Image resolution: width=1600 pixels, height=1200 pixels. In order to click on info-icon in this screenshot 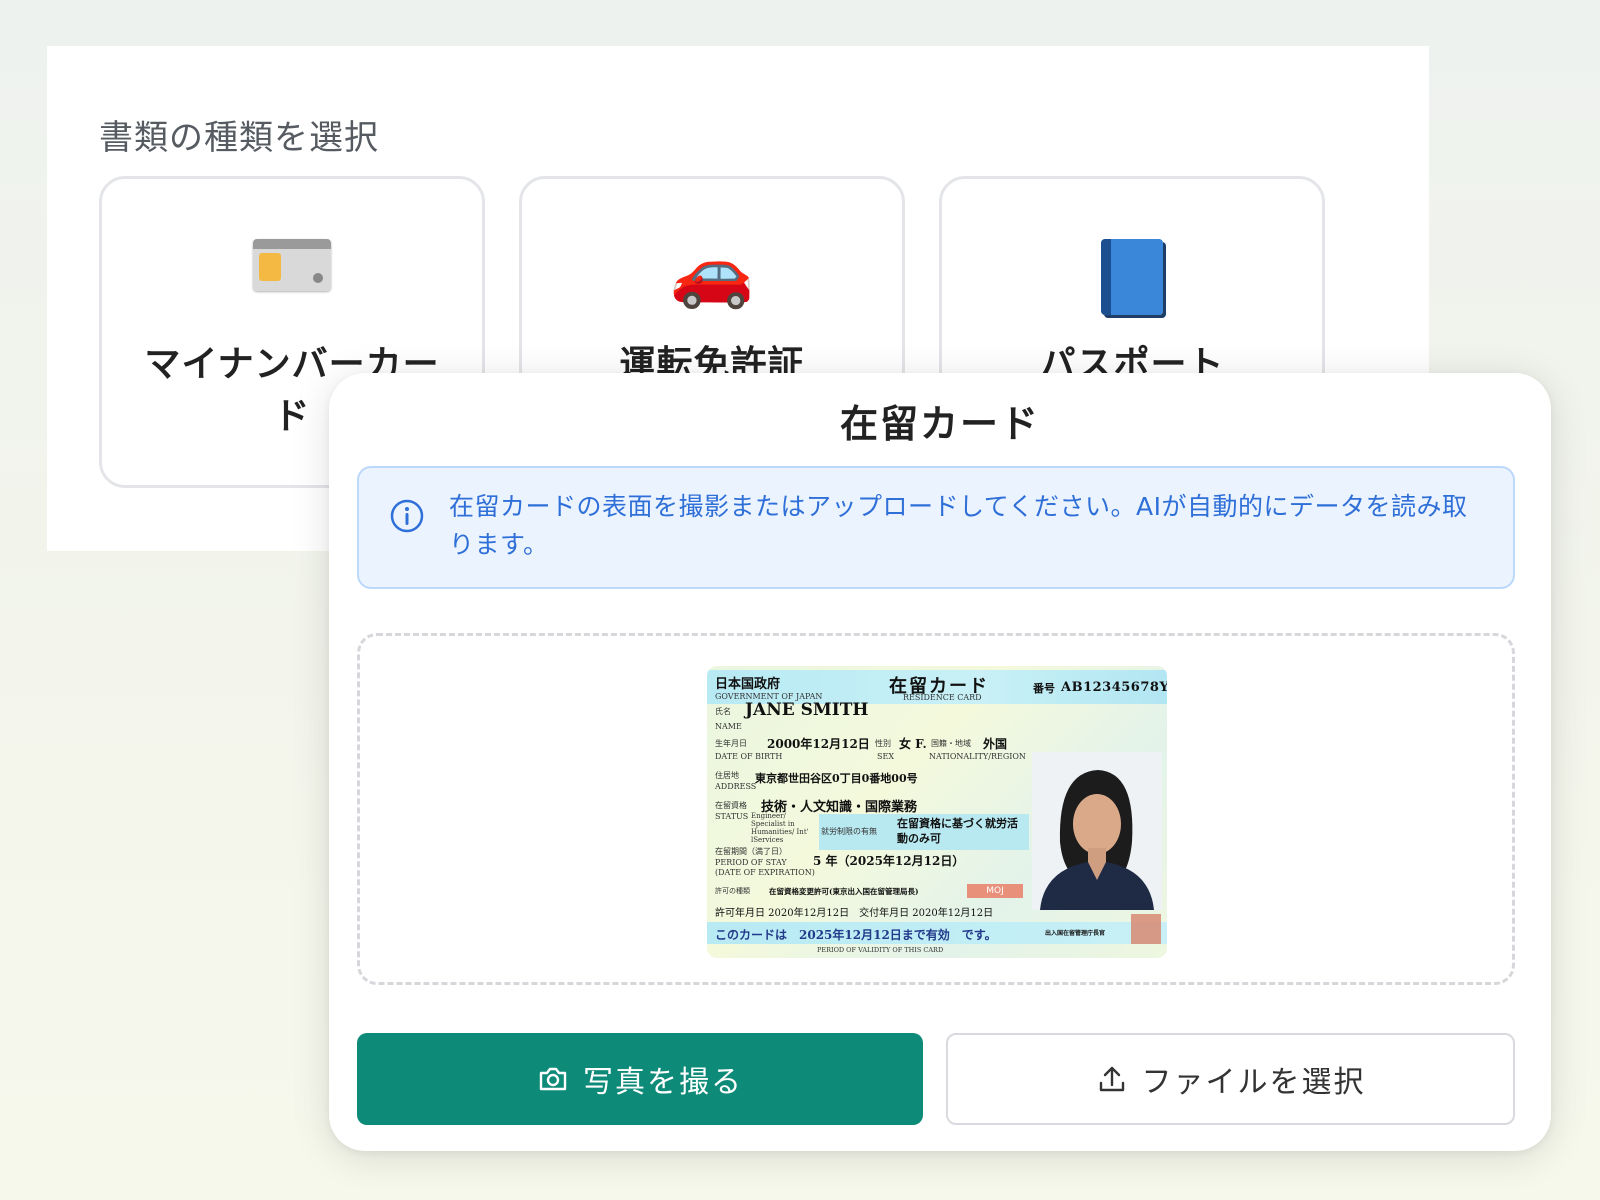, I will do `click(407, 516)`.